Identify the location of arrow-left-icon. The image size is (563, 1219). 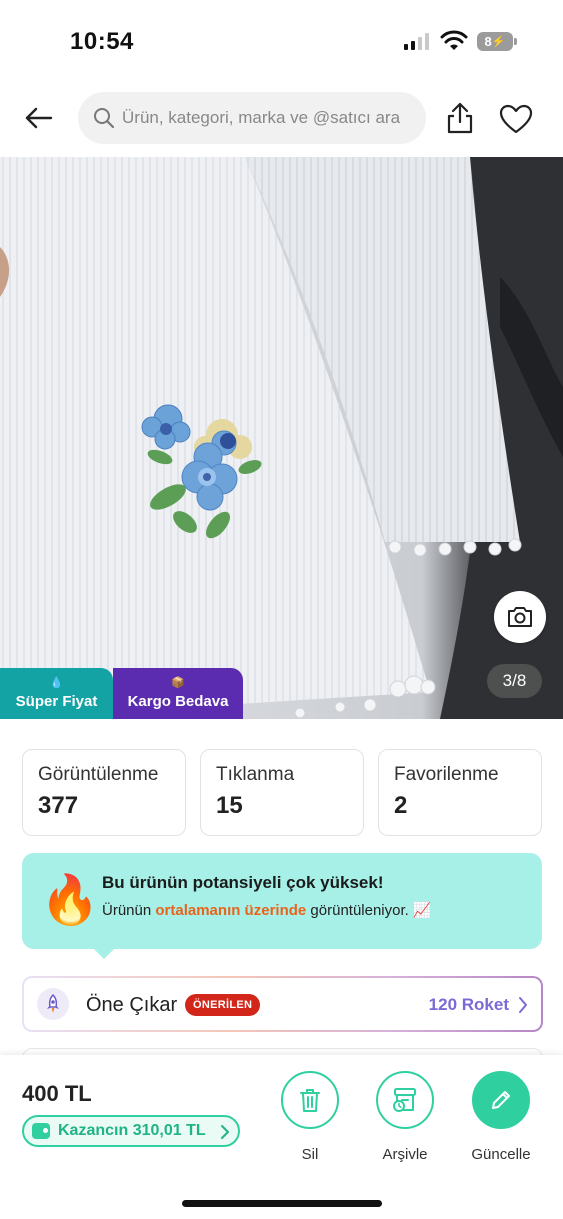
(39, 118).